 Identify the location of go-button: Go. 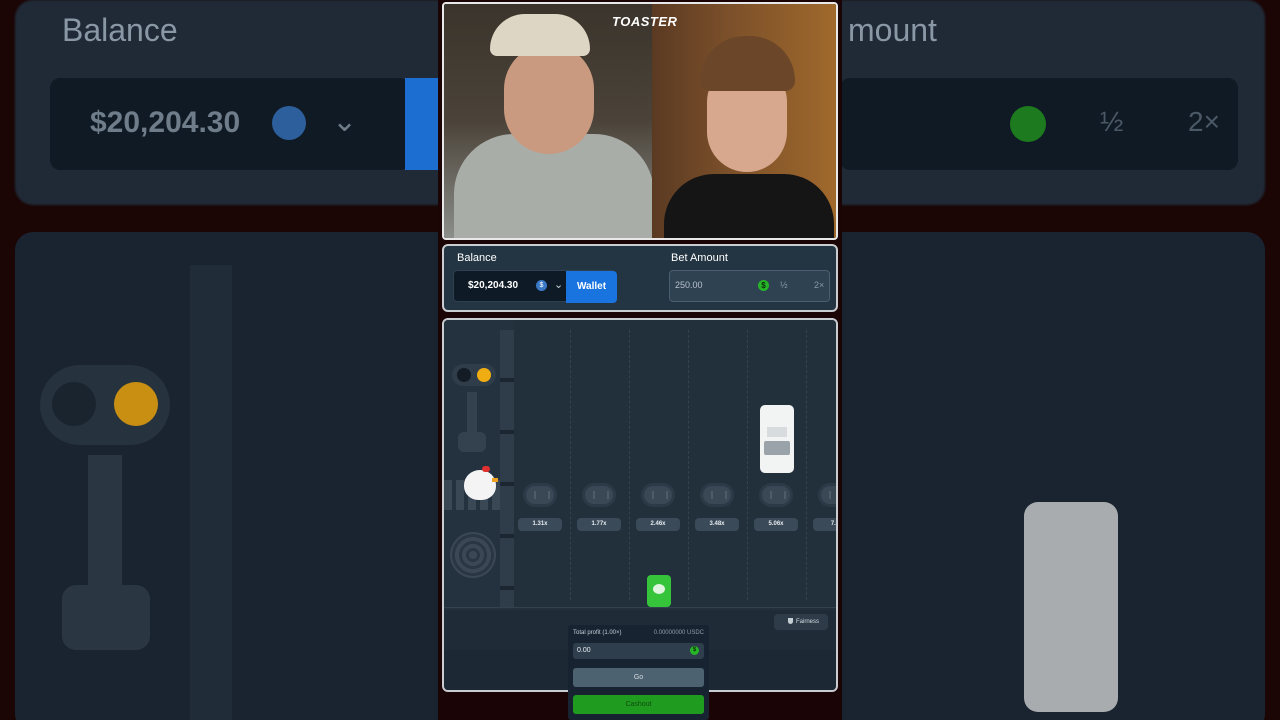
(638, 677).